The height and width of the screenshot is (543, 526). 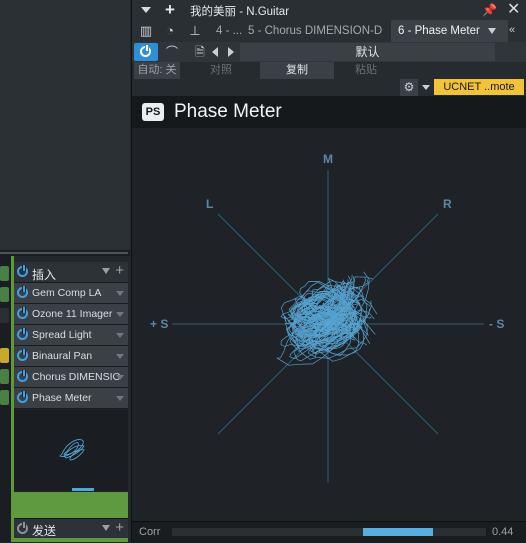 What do you see at coordinates (200, 52) in the screenshot?
I see `preset-doc-icon: 🗎` at bounding box center [200, 52].